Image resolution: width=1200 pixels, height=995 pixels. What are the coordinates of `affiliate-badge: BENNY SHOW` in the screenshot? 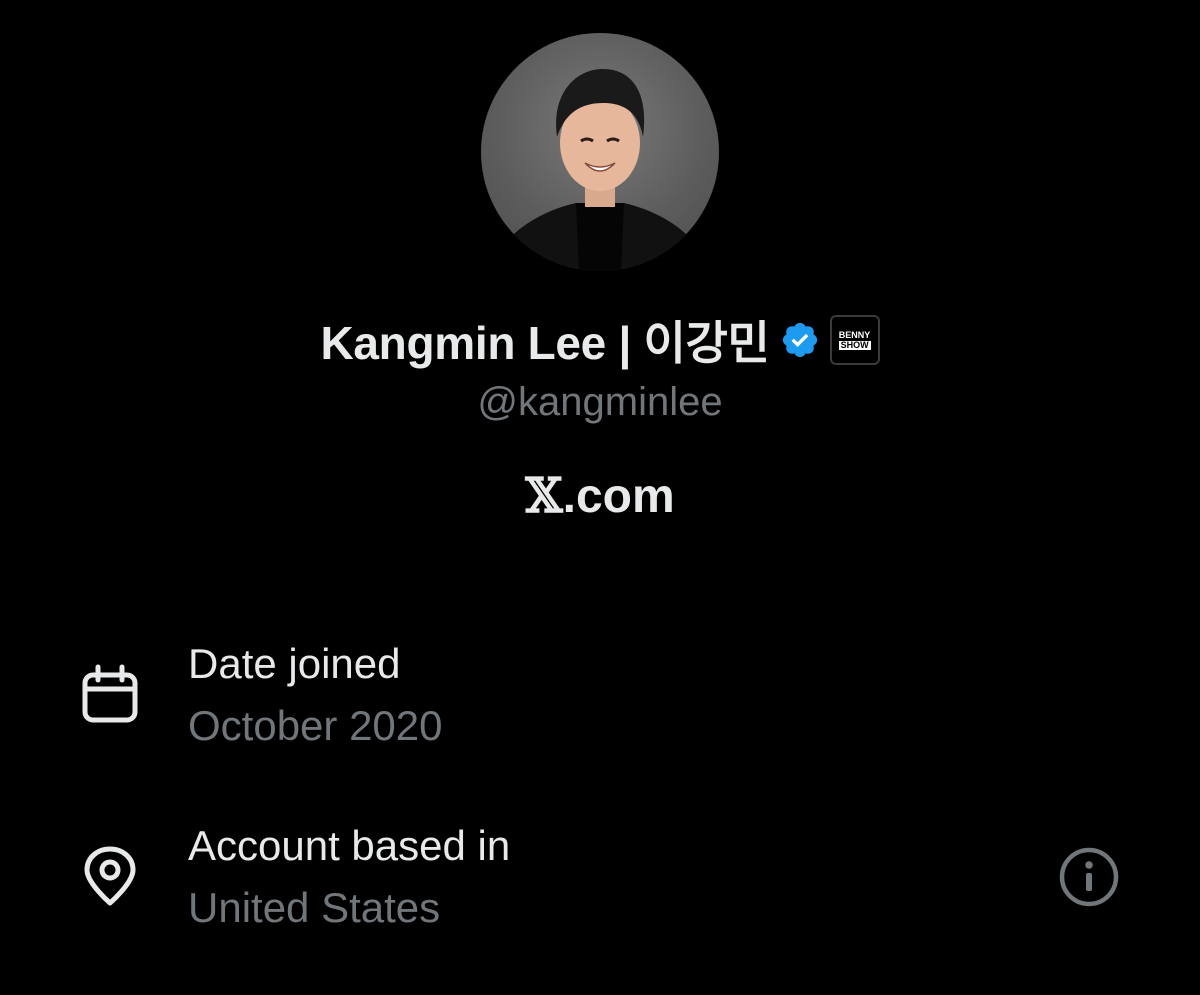 It's located at (854, 340).